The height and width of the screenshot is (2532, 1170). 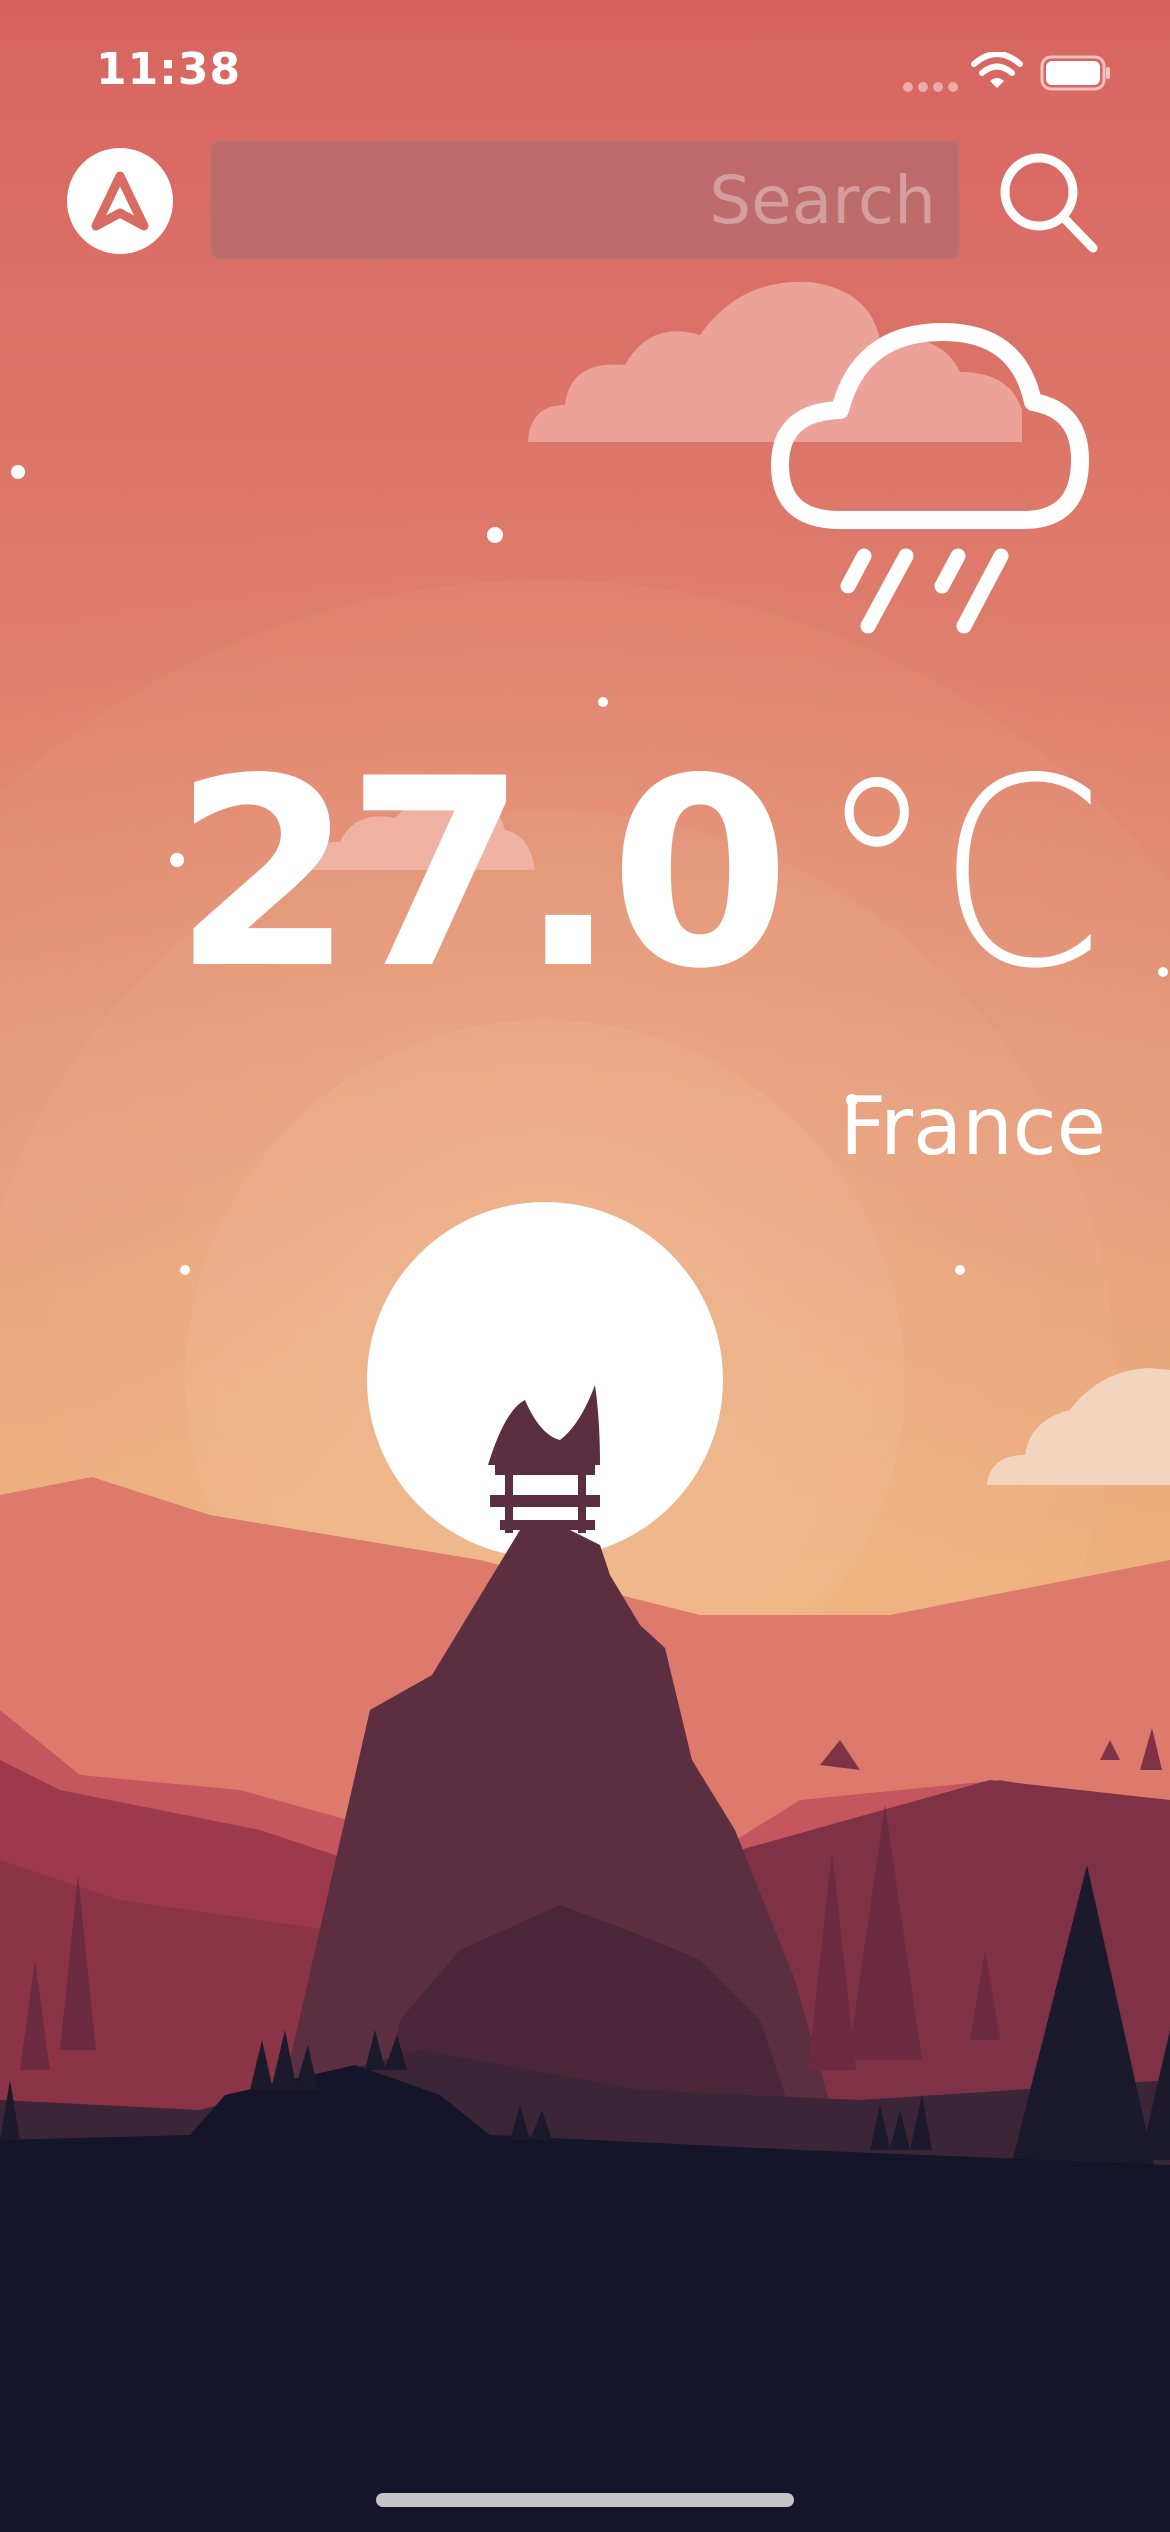 What do you see at coordinates (931, 87) in the screenshot?
I see `cellular-signal-icon` at bounding box center [931, 87].